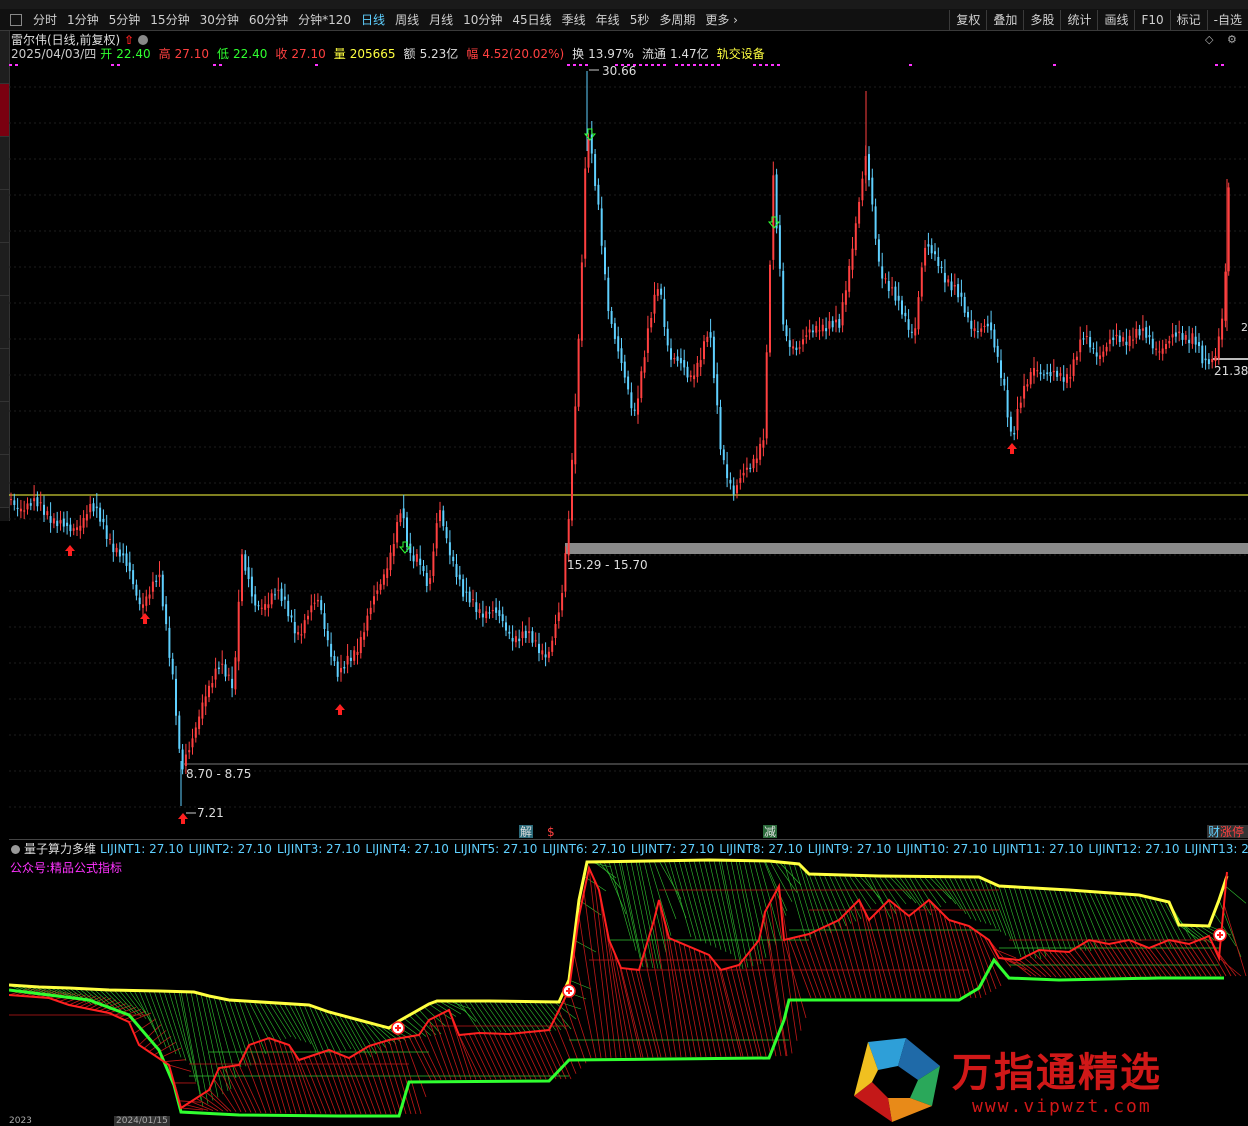  What do you see at coordinates (1232, 39) in the screenshot?
I see `settings-gear-icon: ⚙` at bounding box center [1232, 39].